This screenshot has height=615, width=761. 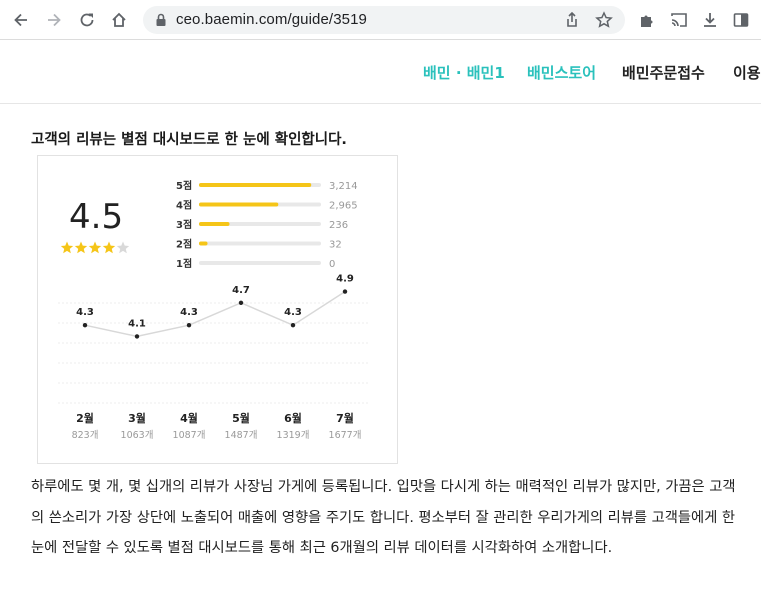 I want to click on trend-line, so click(x=215, y=314).